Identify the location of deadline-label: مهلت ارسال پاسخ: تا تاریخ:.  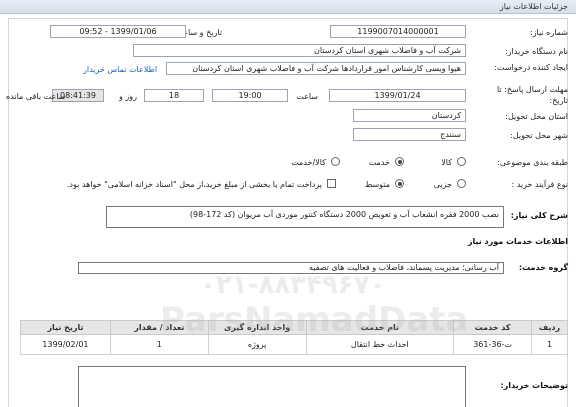
(532, 95).